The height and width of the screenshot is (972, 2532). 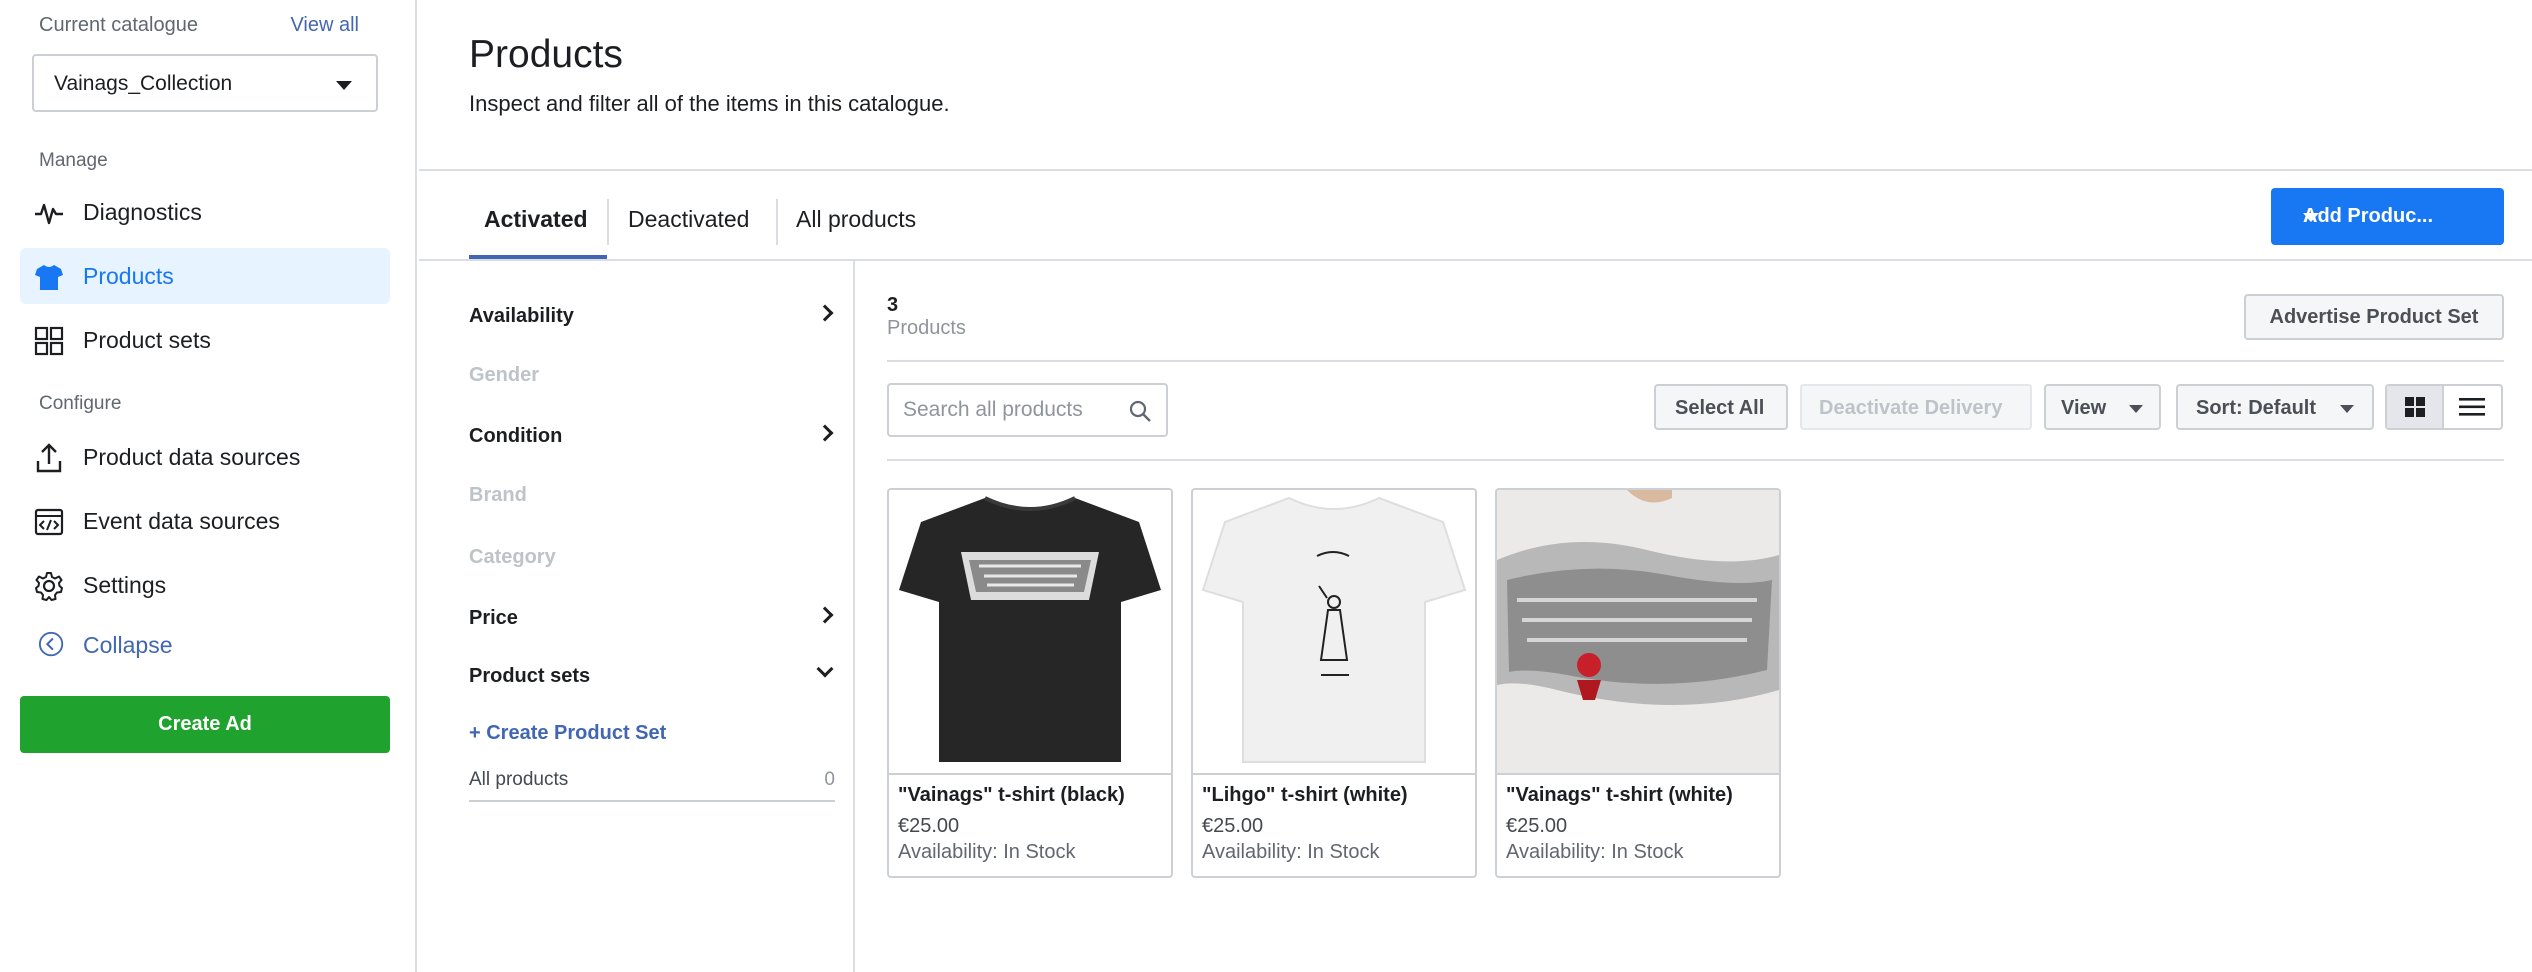 I want to click on sort-dropdown: Sort: Default, so click(x=2275, y=407).